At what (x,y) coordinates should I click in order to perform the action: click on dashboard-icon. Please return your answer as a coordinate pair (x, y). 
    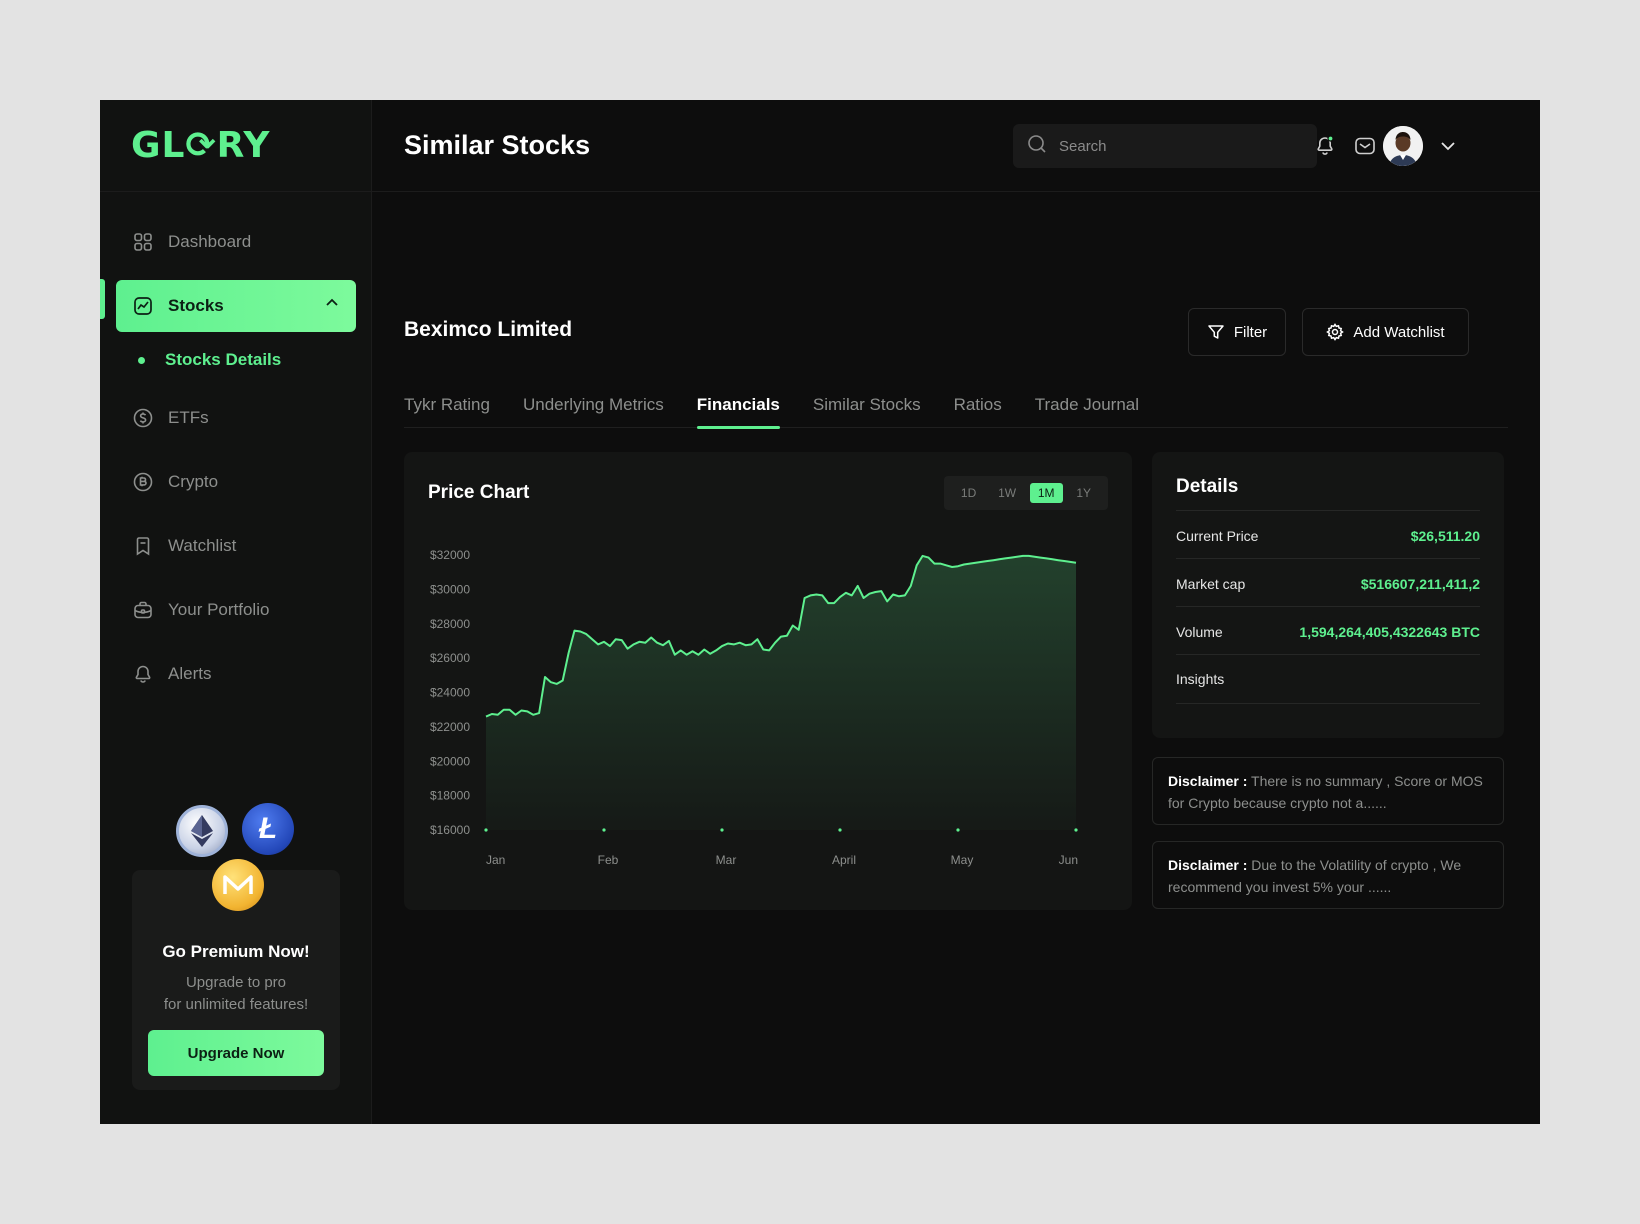
    Looking at the image, I should click on (143, 242).